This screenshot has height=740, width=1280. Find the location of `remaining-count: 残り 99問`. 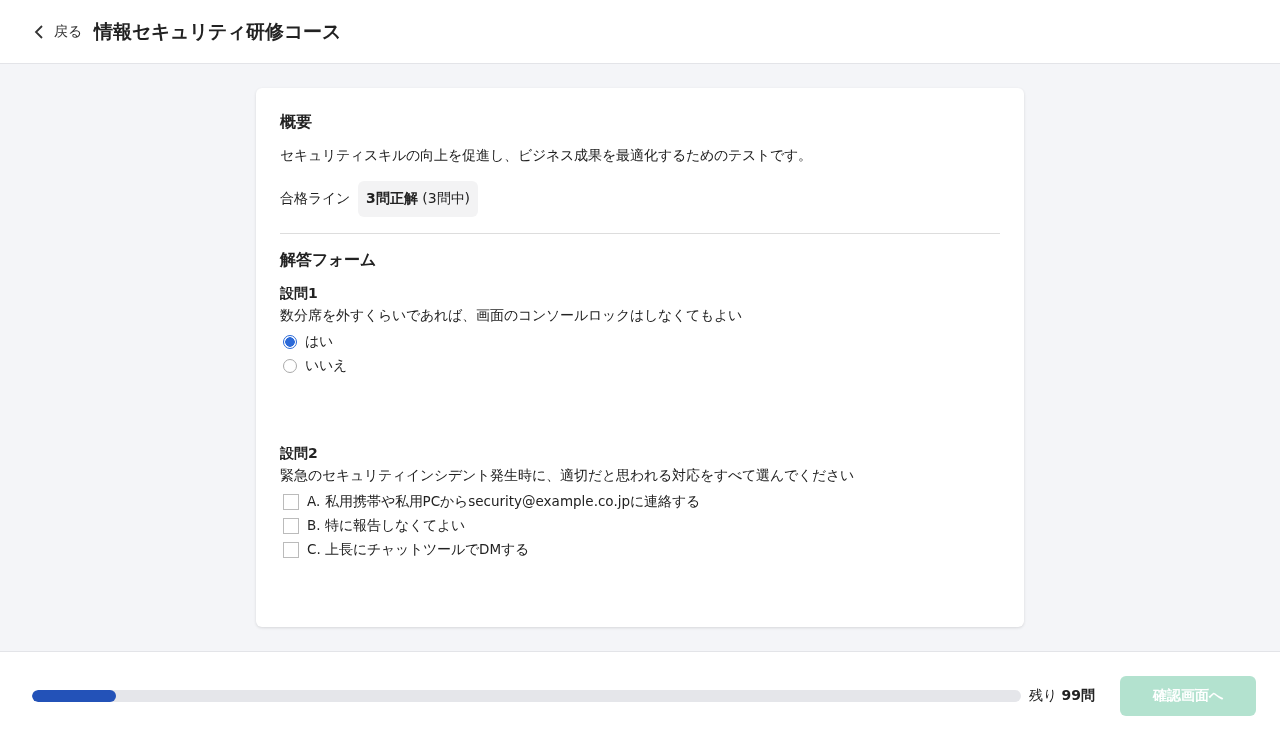

remaining-count: 残り 99問 is located at coordinates (1062, 696).